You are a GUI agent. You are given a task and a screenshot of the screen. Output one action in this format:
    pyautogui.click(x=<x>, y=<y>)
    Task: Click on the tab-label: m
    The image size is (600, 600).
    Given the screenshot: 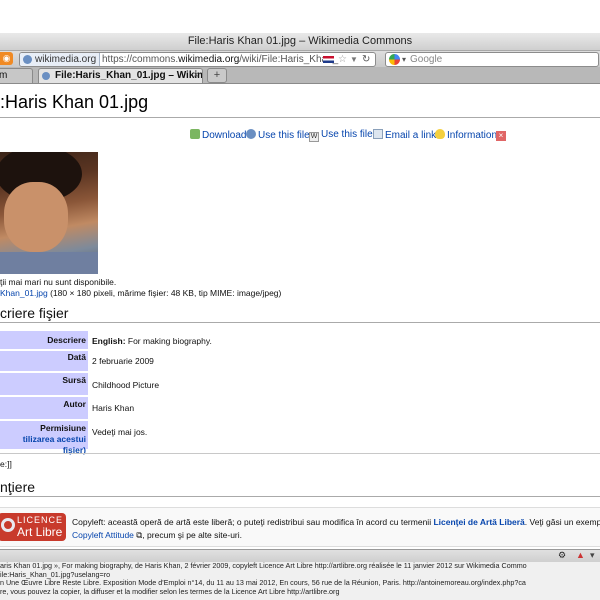 What is the action you would take?
    pyautogui.click(x=3, y=76)
    